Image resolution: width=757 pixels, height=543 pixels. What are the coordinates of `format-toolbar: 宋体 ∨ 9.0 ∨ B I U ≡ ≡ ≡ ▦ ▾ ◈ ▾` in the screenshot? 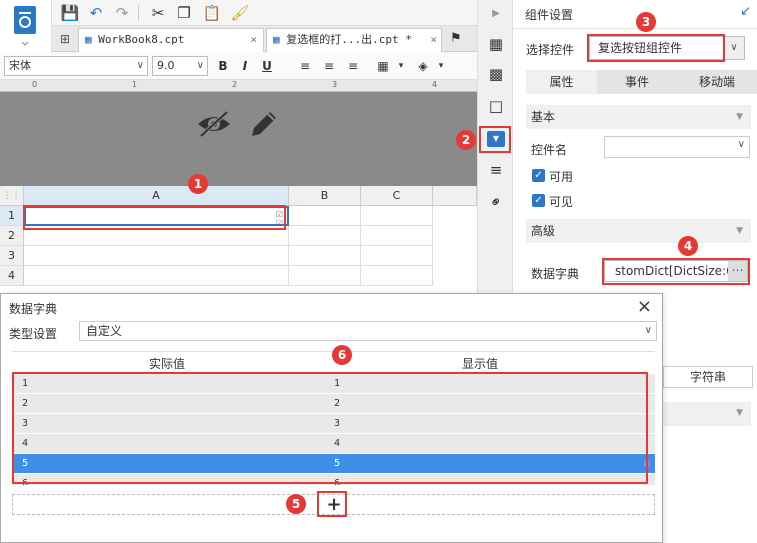 It's located at (238, 66).